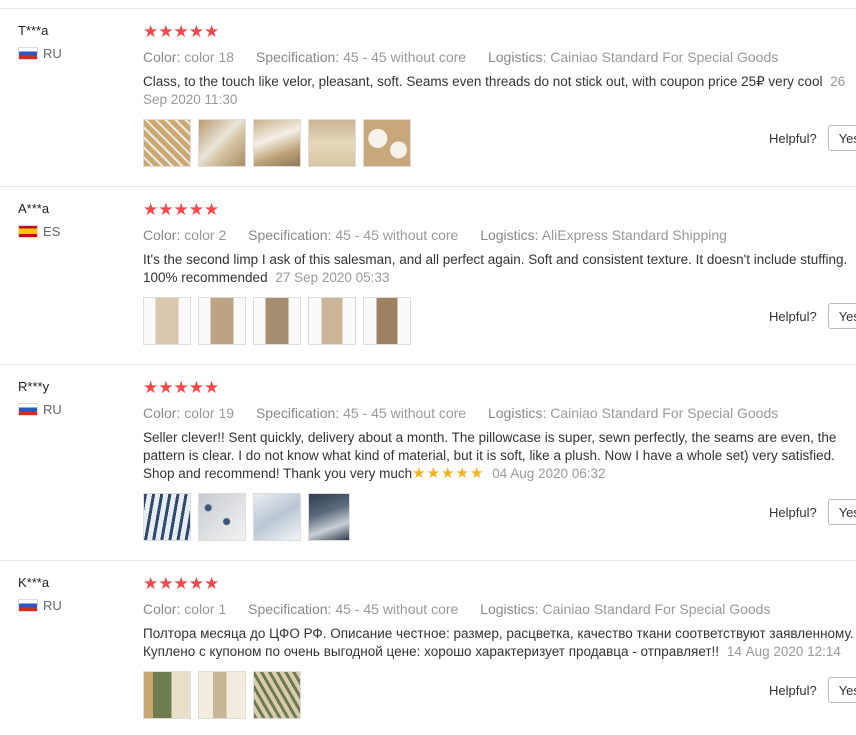 This screenshot has height=735, width=856. Describe the element at coordinates (52, 231) in the screenshot. I see `country-code: ES` at that location.